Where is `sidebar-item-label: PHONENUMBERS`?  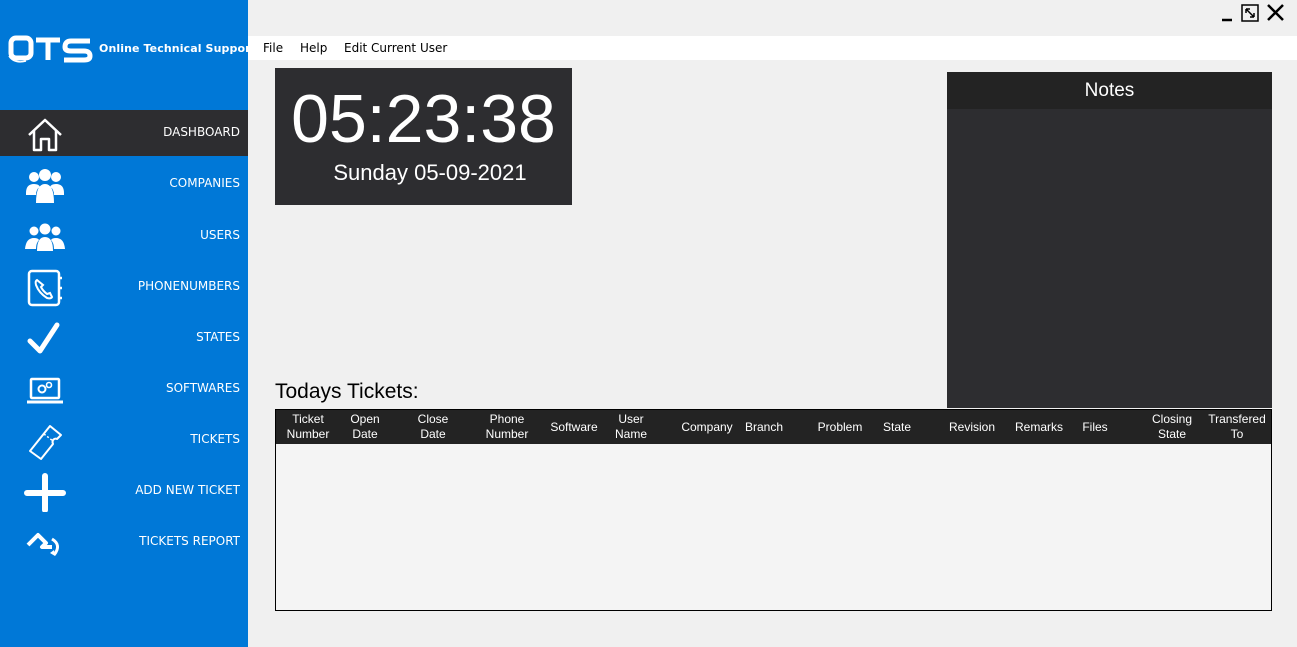
sidebar-item-label: PHONENUMBERS is located at coordinates (188, 286).